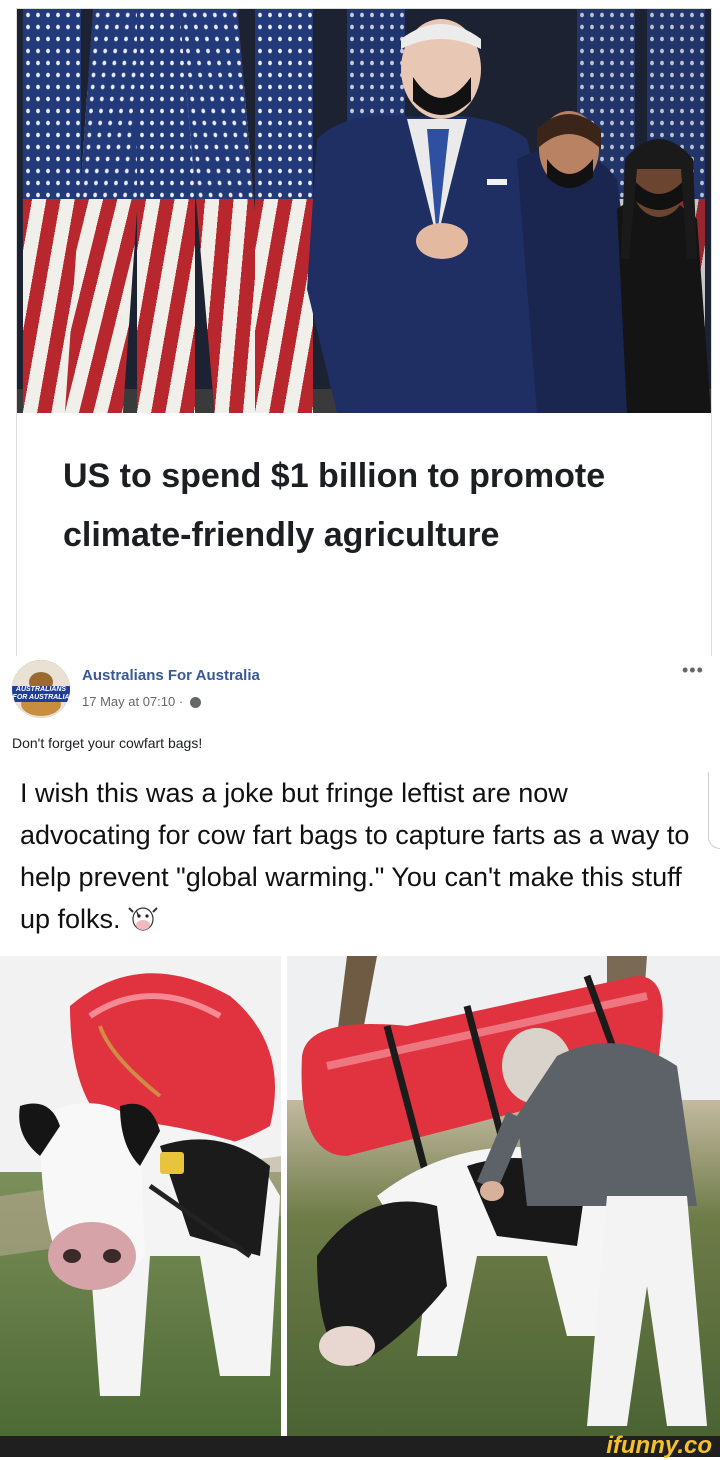 The image size is (720, 1460). Describe the element at coordinates (41, 694) in the screenshot. I see `avatar-text: AUSTRALIANS FOR AUSTRALIA` at that location.